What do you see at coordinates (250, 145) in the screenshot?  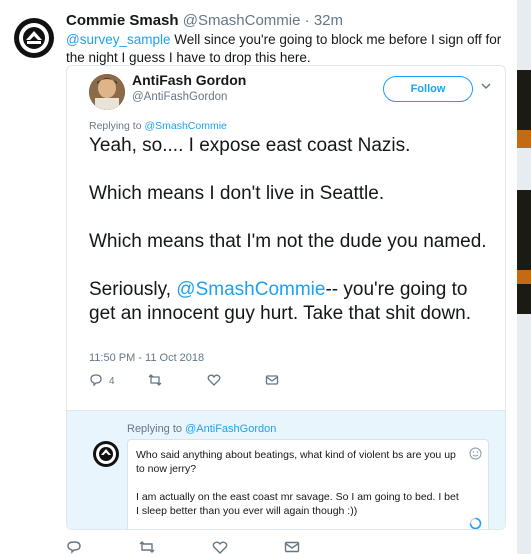 I see `quoted-paragraph: Yeah, so.... I expose east coast Nazis.` at bounding box center [250, 145].